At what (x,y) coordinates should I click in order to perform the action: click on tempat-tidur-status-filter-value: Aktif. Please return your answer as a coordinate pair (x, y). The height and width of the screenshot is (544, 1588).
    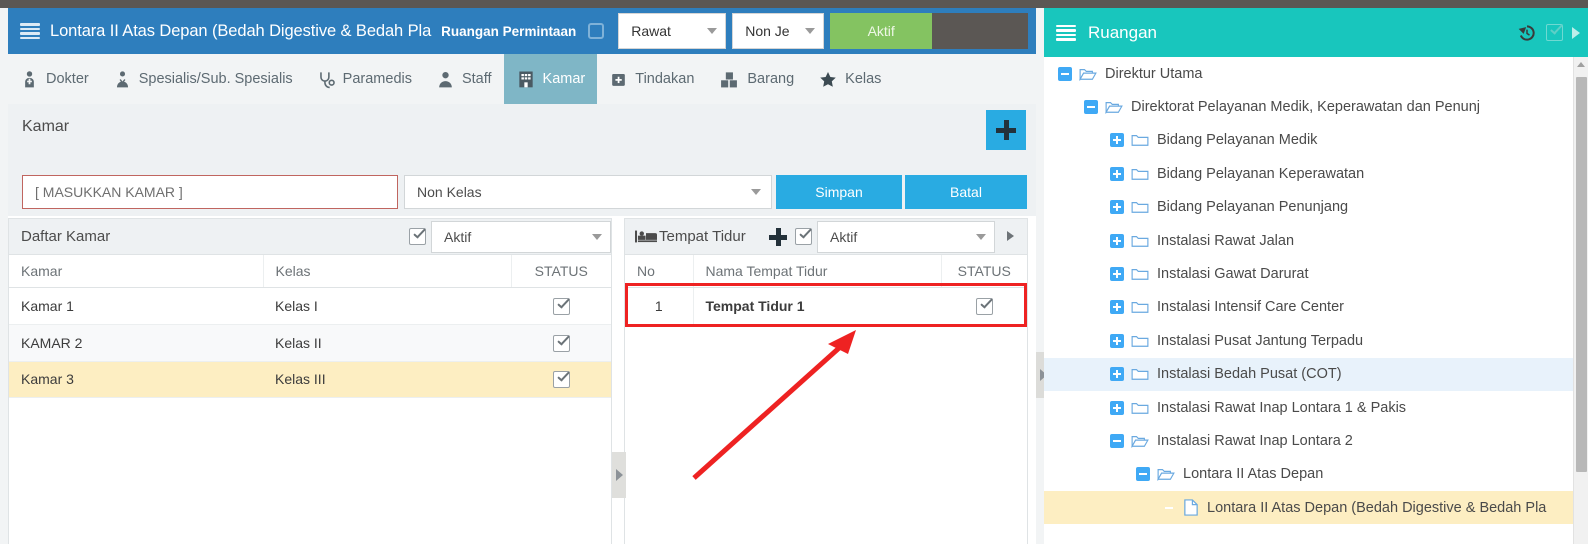
    Looking at the image, I should click on (844, 237).